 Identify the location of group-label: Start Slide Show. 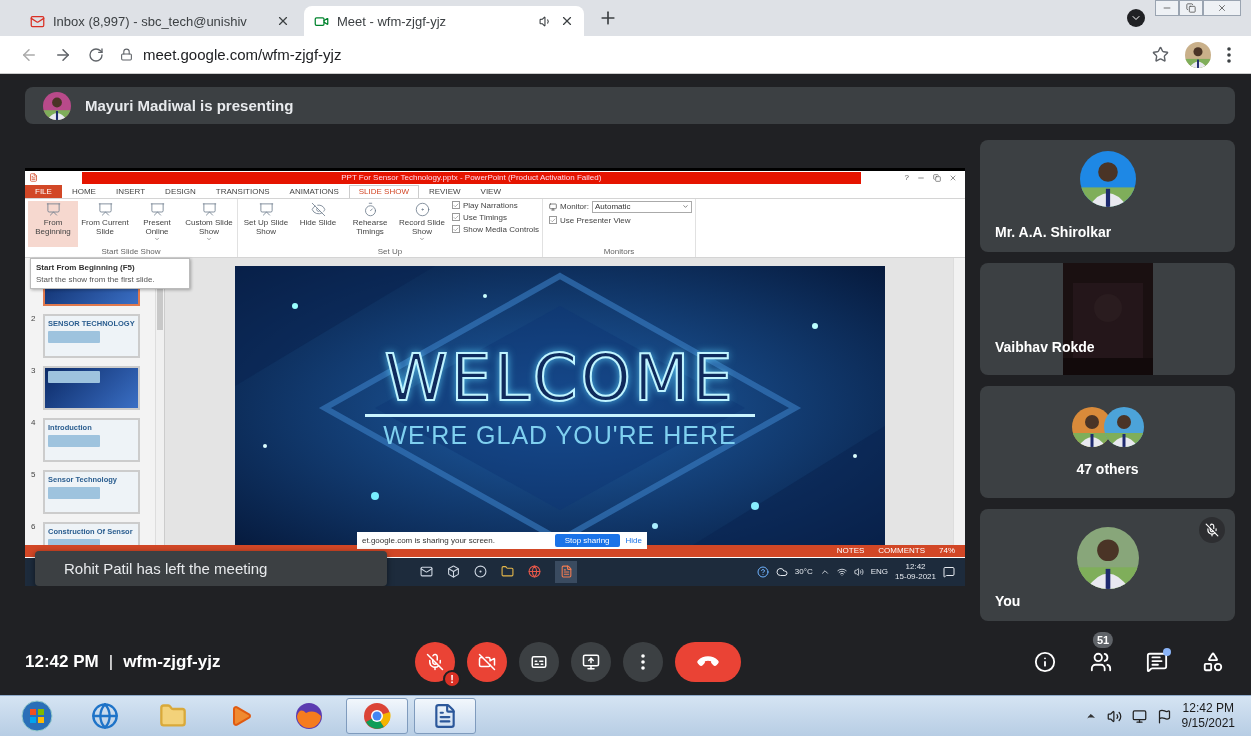
(131, 251).